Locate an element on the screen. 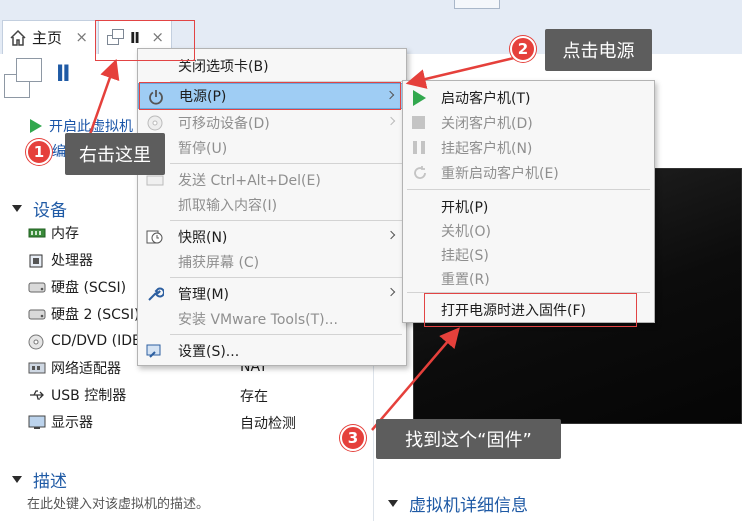 Image resolution: width=742 pixels, height=521 pixels. callout-step2: 点击电源 is located at coordinates (598, 50).